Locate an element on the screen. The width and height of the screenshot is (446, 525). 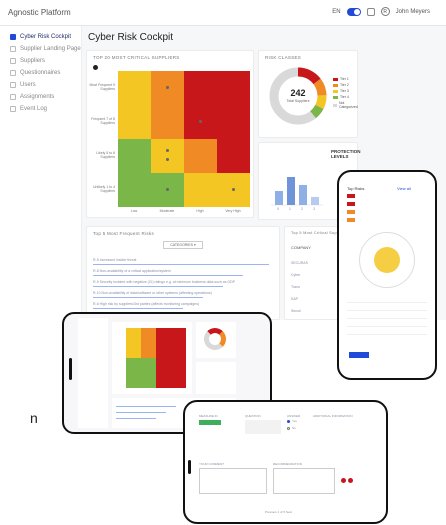
sidebar-item-questionnaires: Questionnaires is located at coordinates (35, 73).